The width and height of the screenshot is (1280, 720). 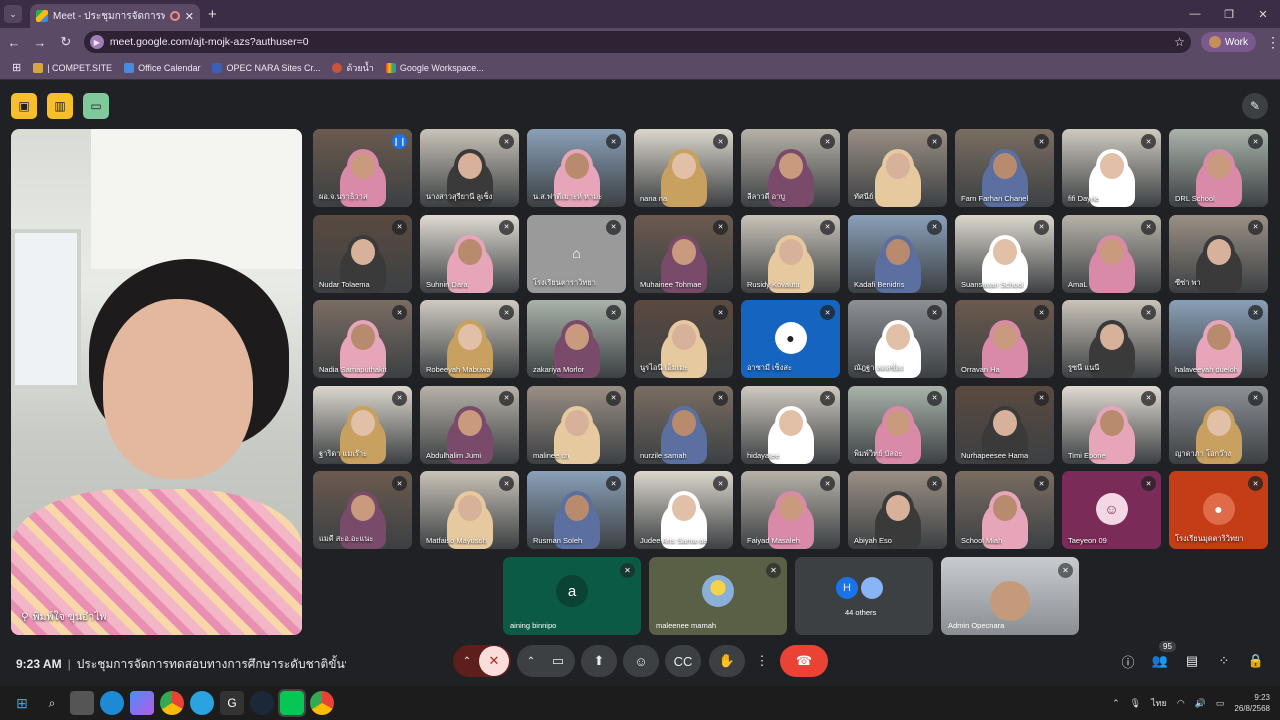 What do you see at coordinates (762, 661) in the screenshot?
I see `more-options-button: ⋮` at bounding box center [762, 661].